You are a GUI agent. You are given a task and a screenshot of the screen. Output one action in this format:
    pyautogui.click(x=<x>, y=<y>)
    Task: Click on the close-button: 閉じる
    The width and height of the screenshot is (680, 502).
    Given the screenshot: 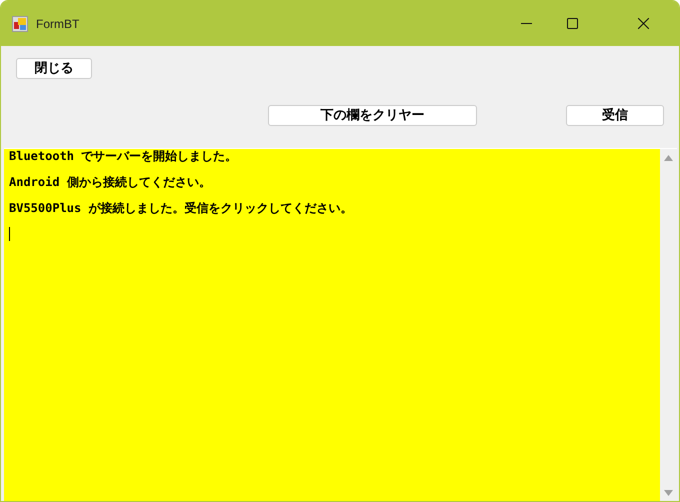 What is the action you would take?
    pyautogui.click(x=54, y=68)
    